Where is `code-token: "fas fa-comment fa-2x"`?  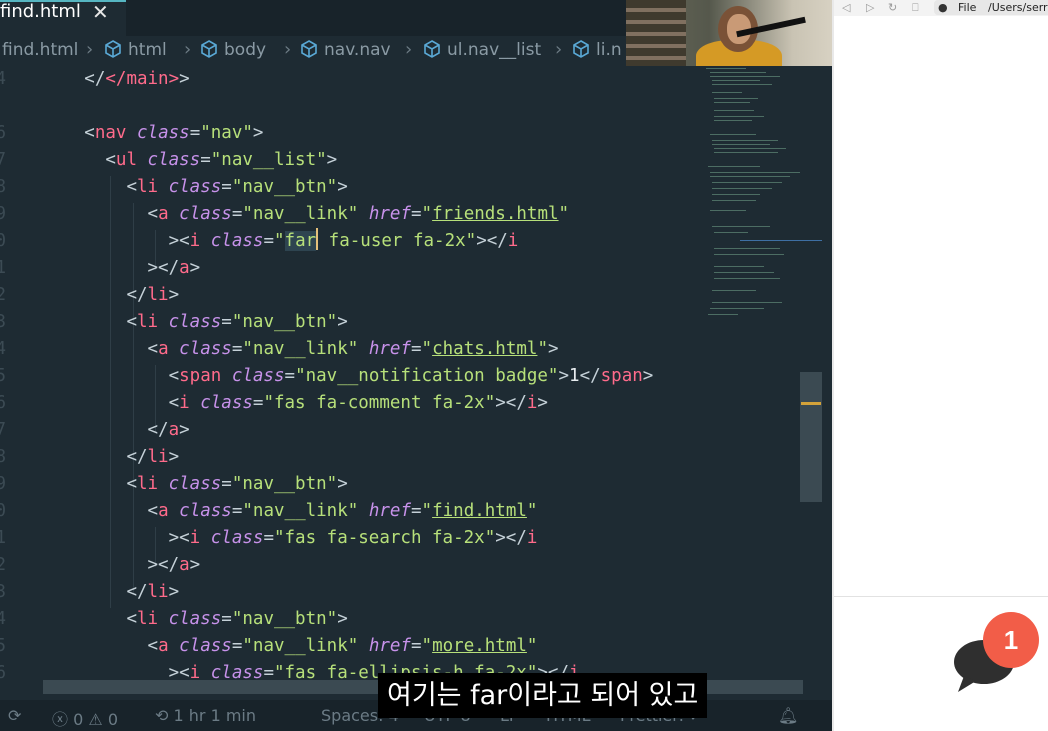 code-token: "fas fa-comment fa-2x" is located at coordinates (379, 403).